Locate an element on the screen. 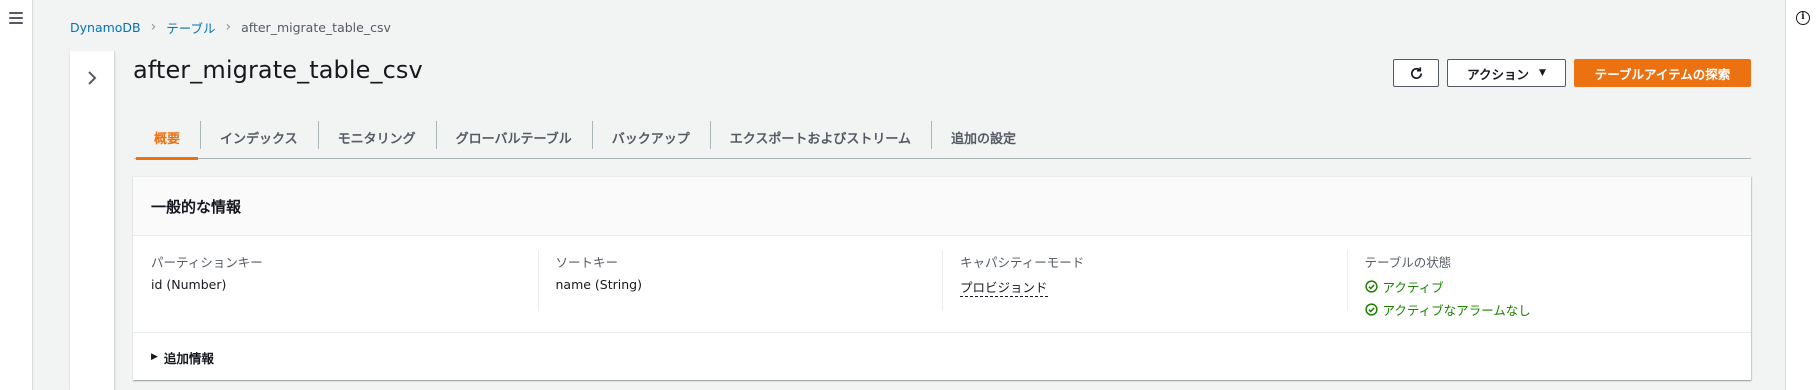 This screenshot has width=1818, height=390. status-active: アクティブ is located at coordinates (1558, 286).